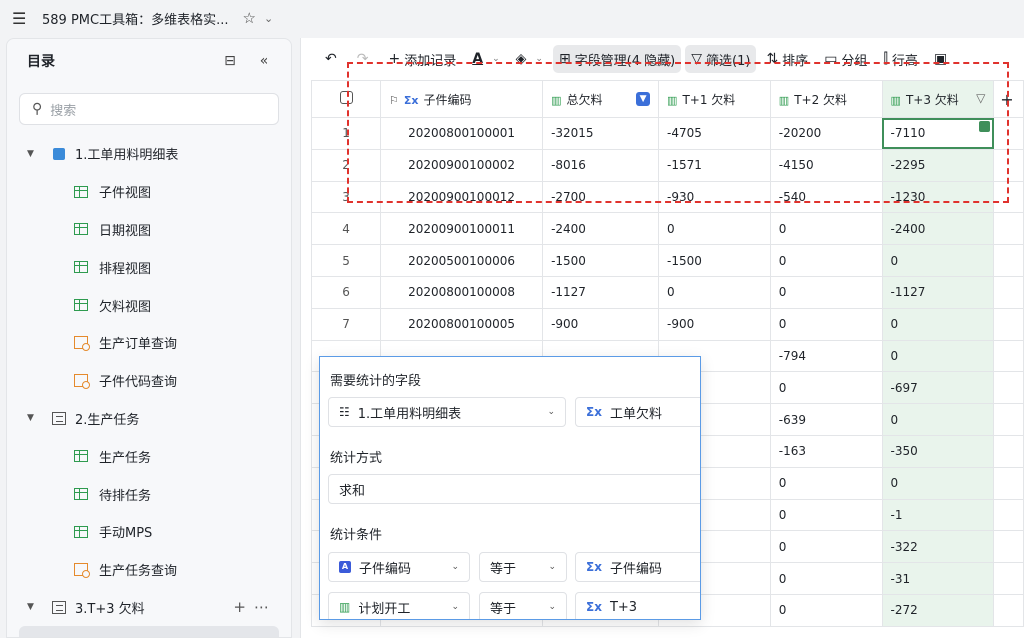 This screenshot has height=638, width=1024. I want to click on cell-t3: -1127, so click(938, 292).